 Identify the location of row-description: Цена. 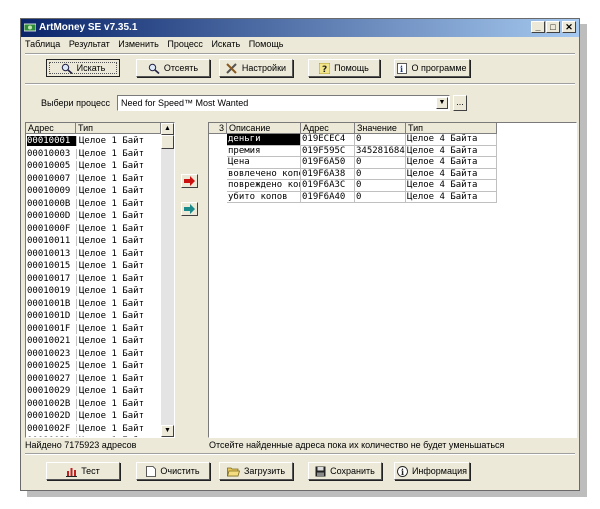
(264, 163).